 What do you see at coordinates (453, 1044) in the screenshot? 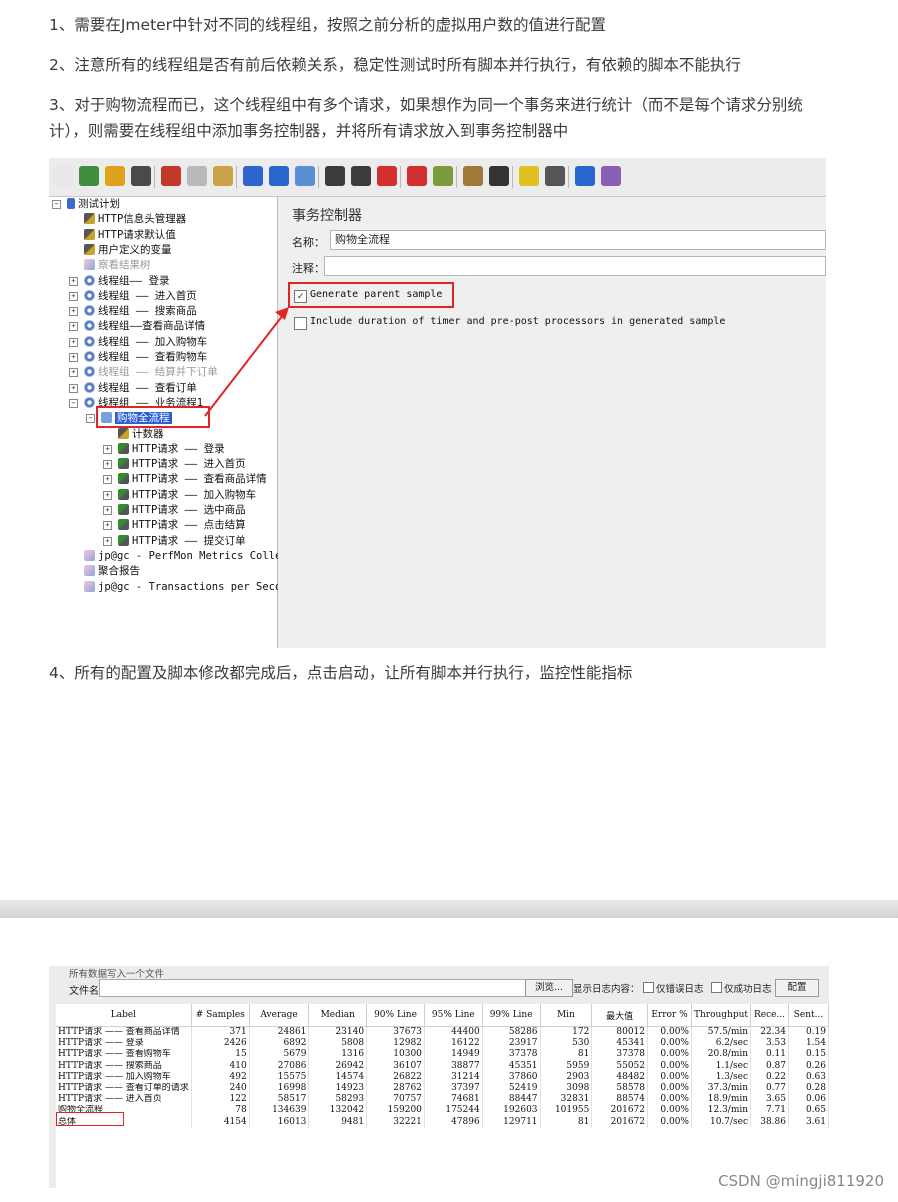
I see `table-cell: 16122` at bounding box center [453, 1044].